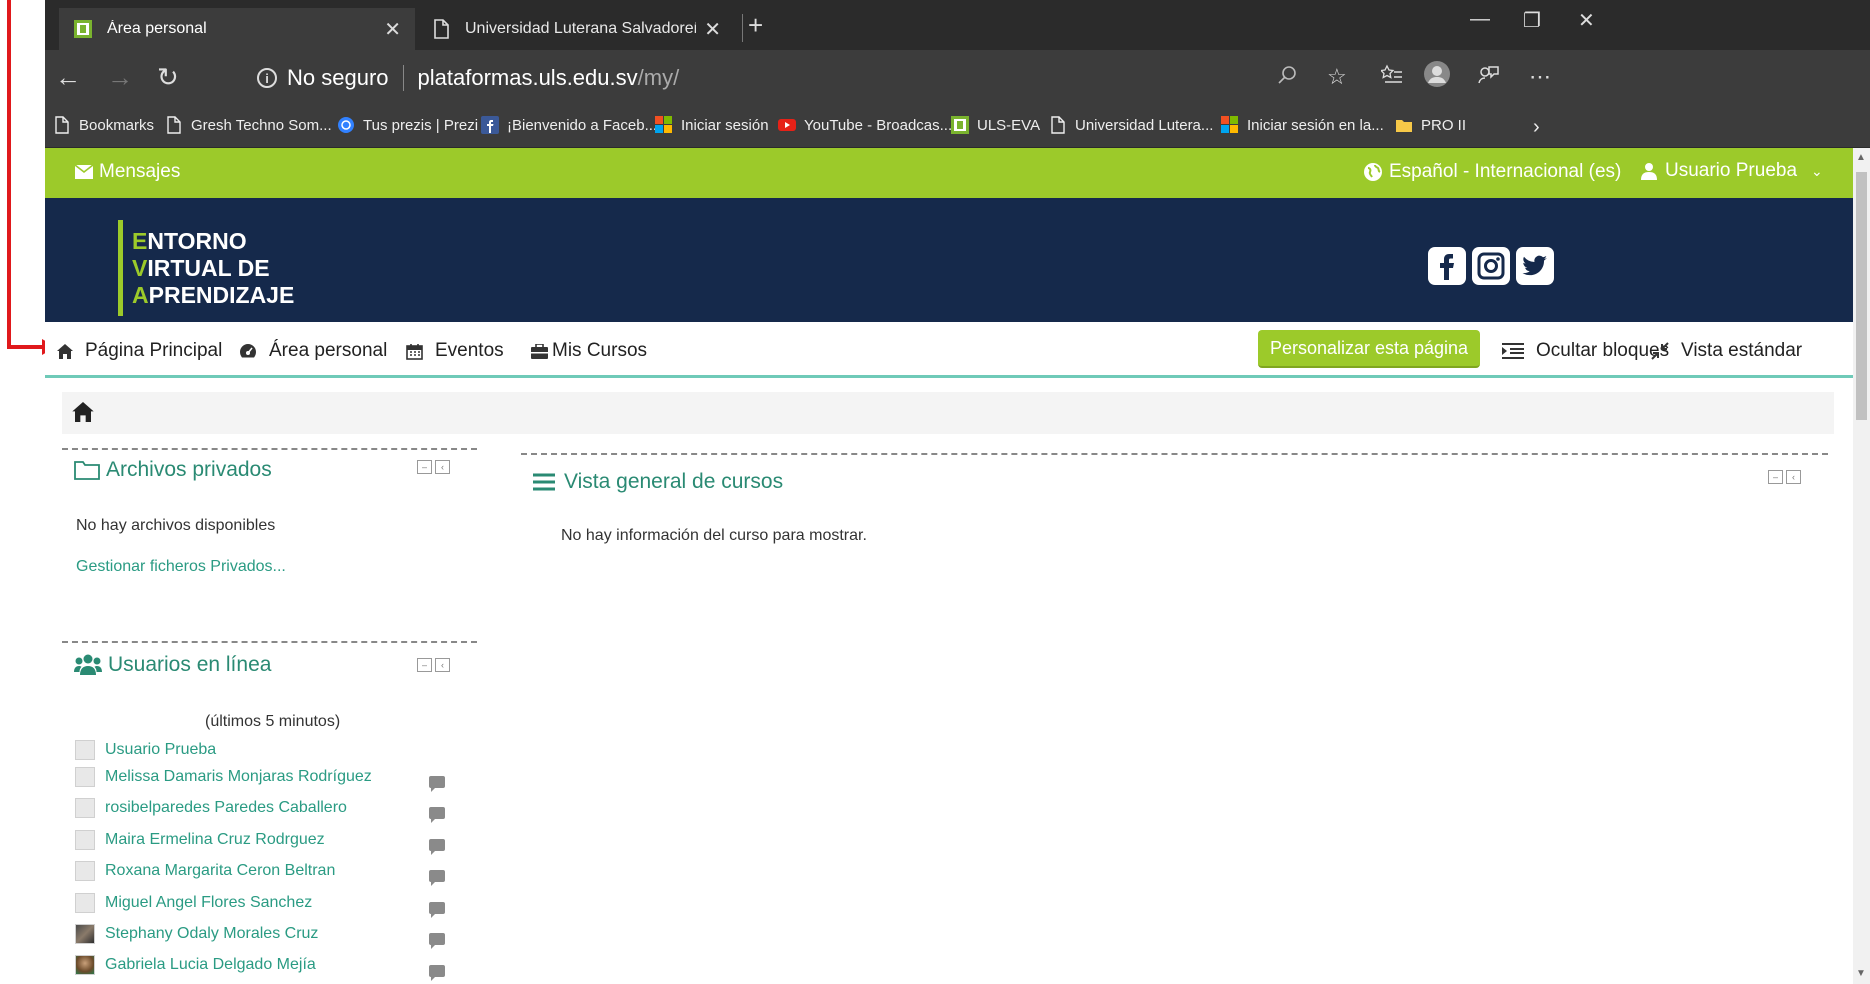  What do you see at coordinates (1288, 78) in the screenshot?
I see `search-icon` at bounding box center [1288, 78].